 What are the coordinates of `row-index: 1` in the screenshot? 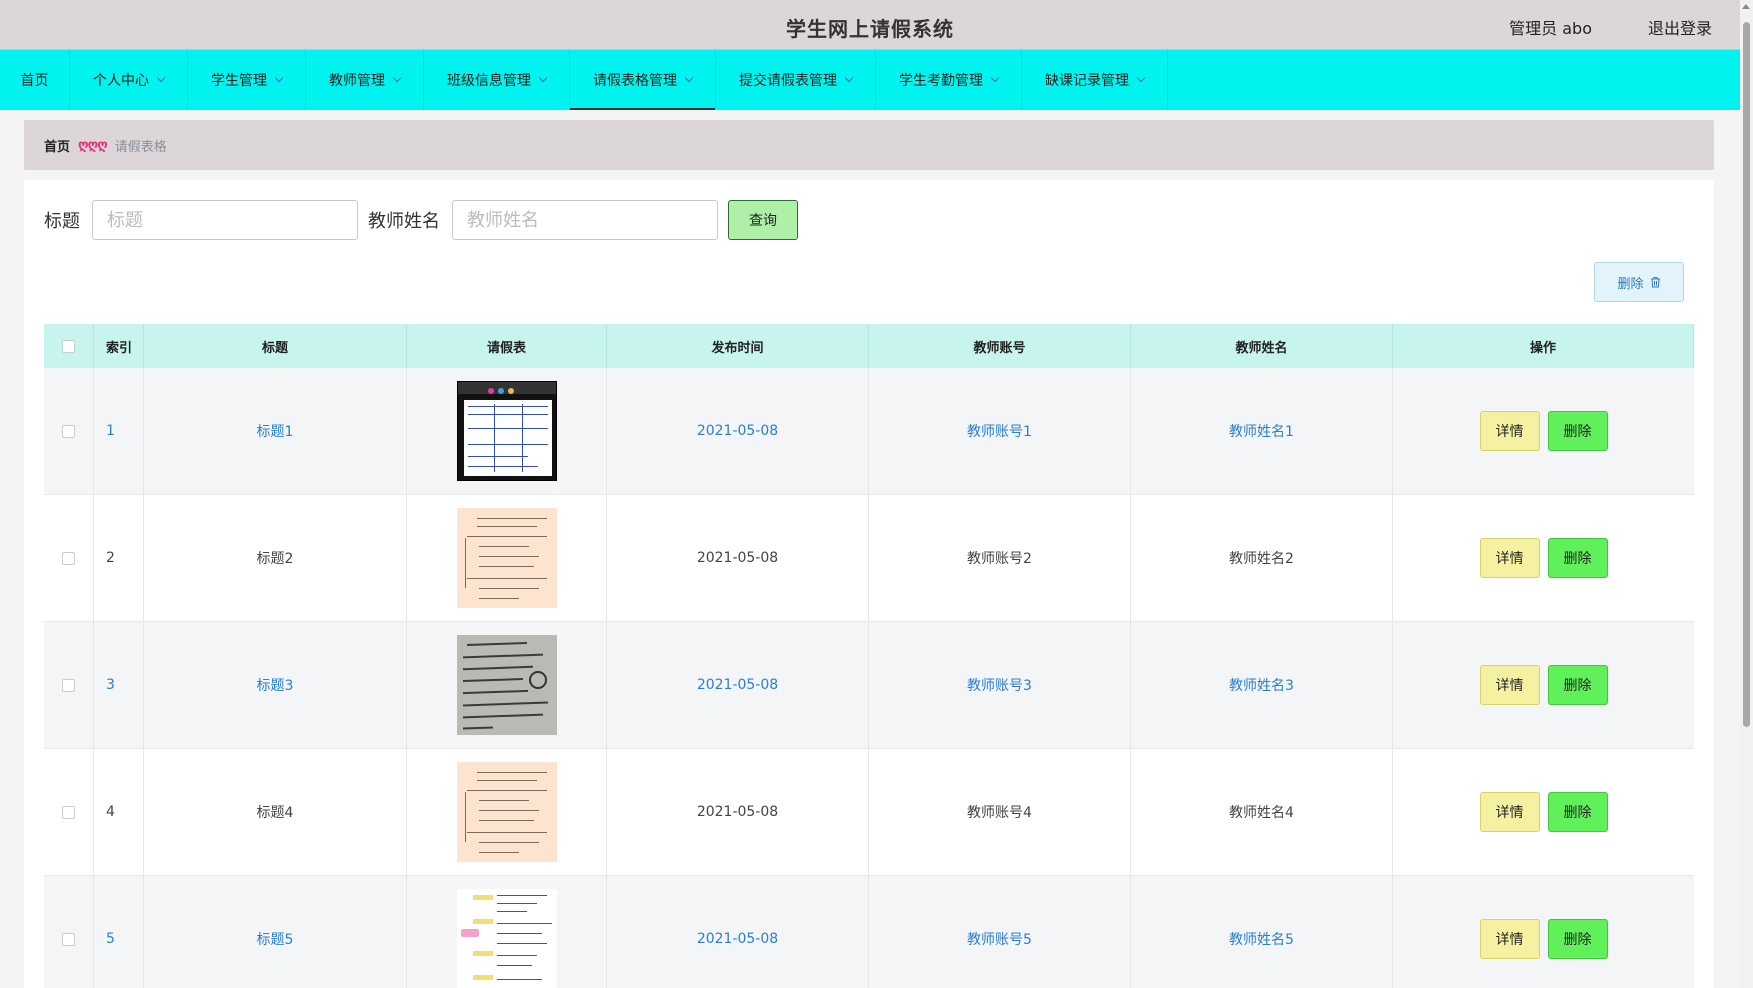 It's located at (119, 431).